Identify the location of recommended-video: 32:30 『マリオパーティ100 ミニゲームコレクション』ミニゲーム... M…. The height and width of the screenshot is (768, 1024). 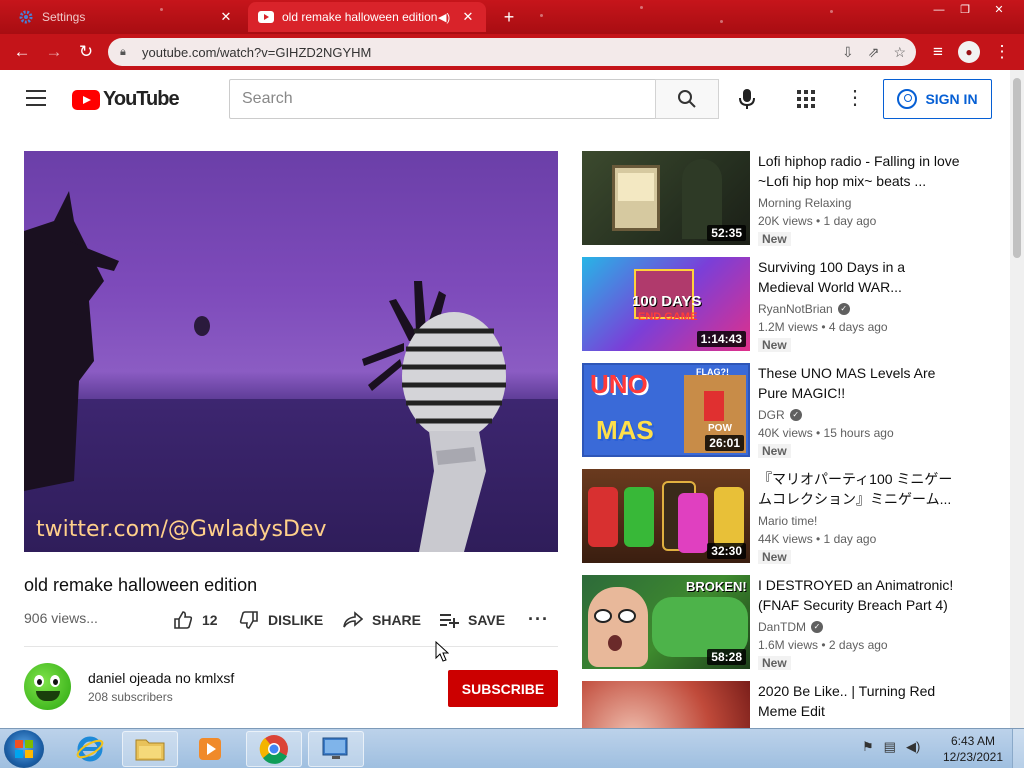
(772, 517).